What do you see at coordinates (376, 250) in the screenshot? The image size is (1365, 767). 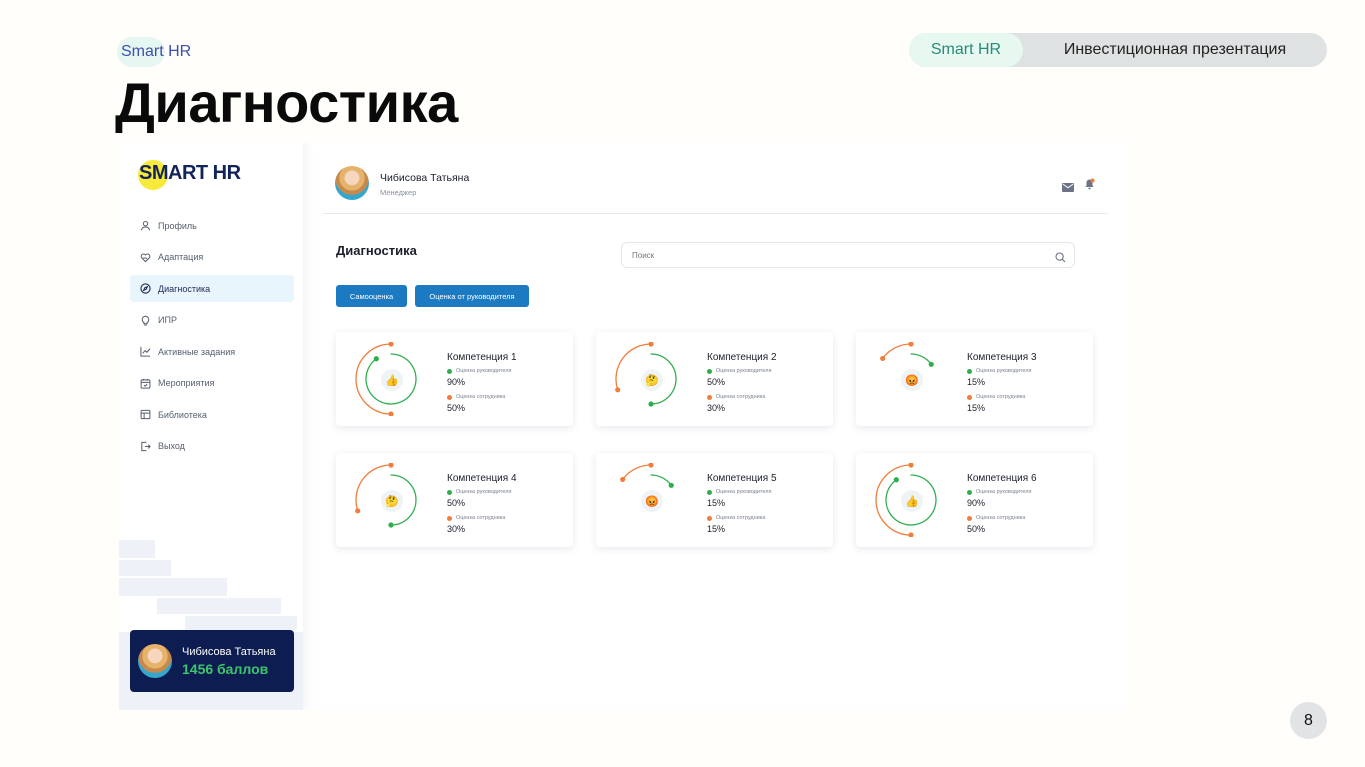 I see `page-title: Диагностика` at bounding box center [376, 250].